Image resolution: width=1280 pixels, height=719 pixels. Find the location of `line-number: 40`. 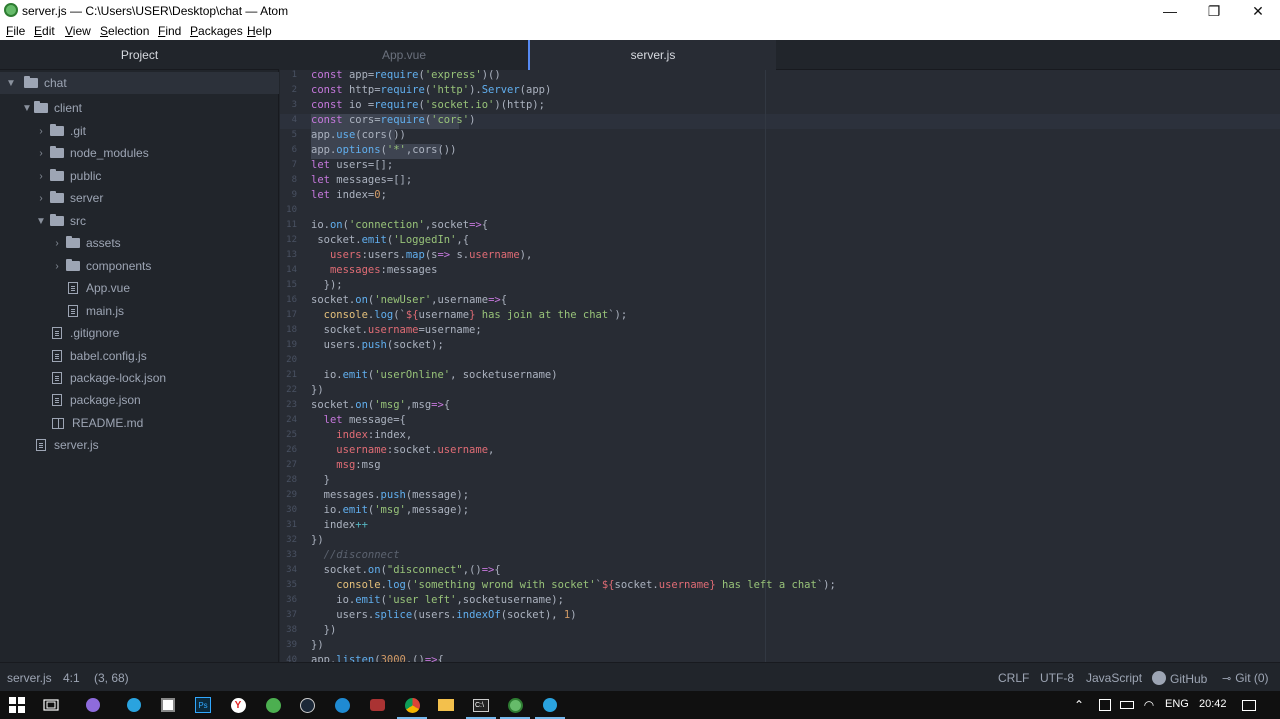

line-number: 40 is located at coordinates (291, 658).